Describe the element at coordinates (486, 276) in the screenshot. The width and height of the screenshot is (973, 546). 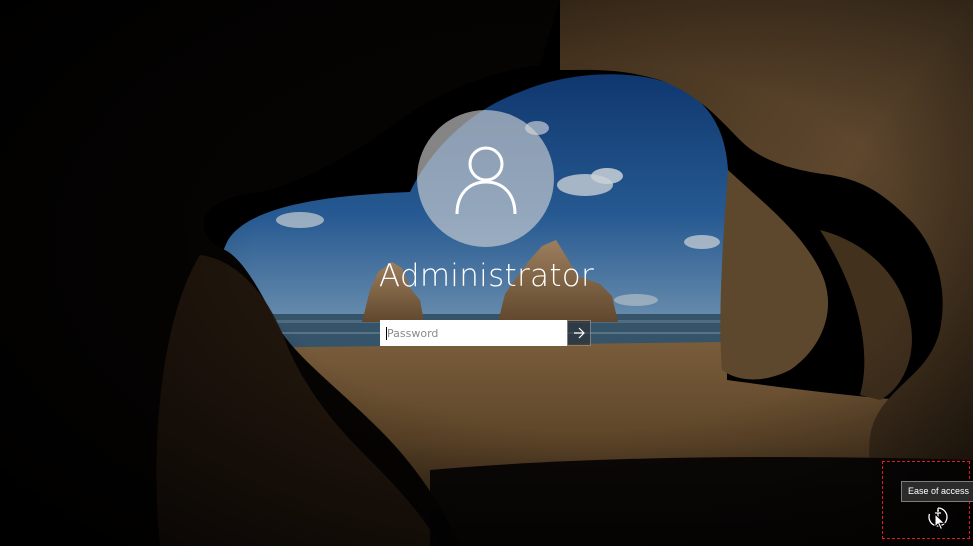
I see `account-name: Administrator` at that location.